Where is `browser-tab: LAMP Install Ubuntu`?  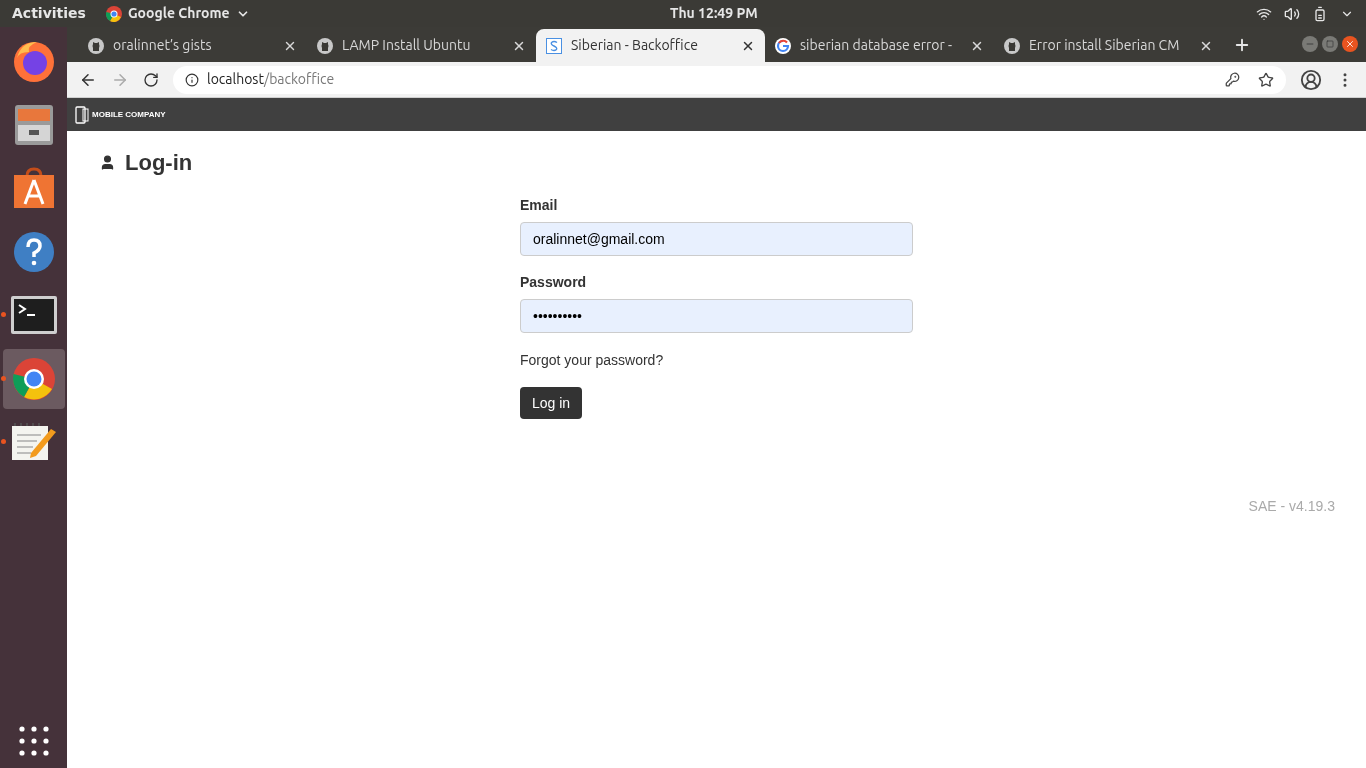 browser-tab: LAMP Install Ubuntu is located at coordinates (421, 45).